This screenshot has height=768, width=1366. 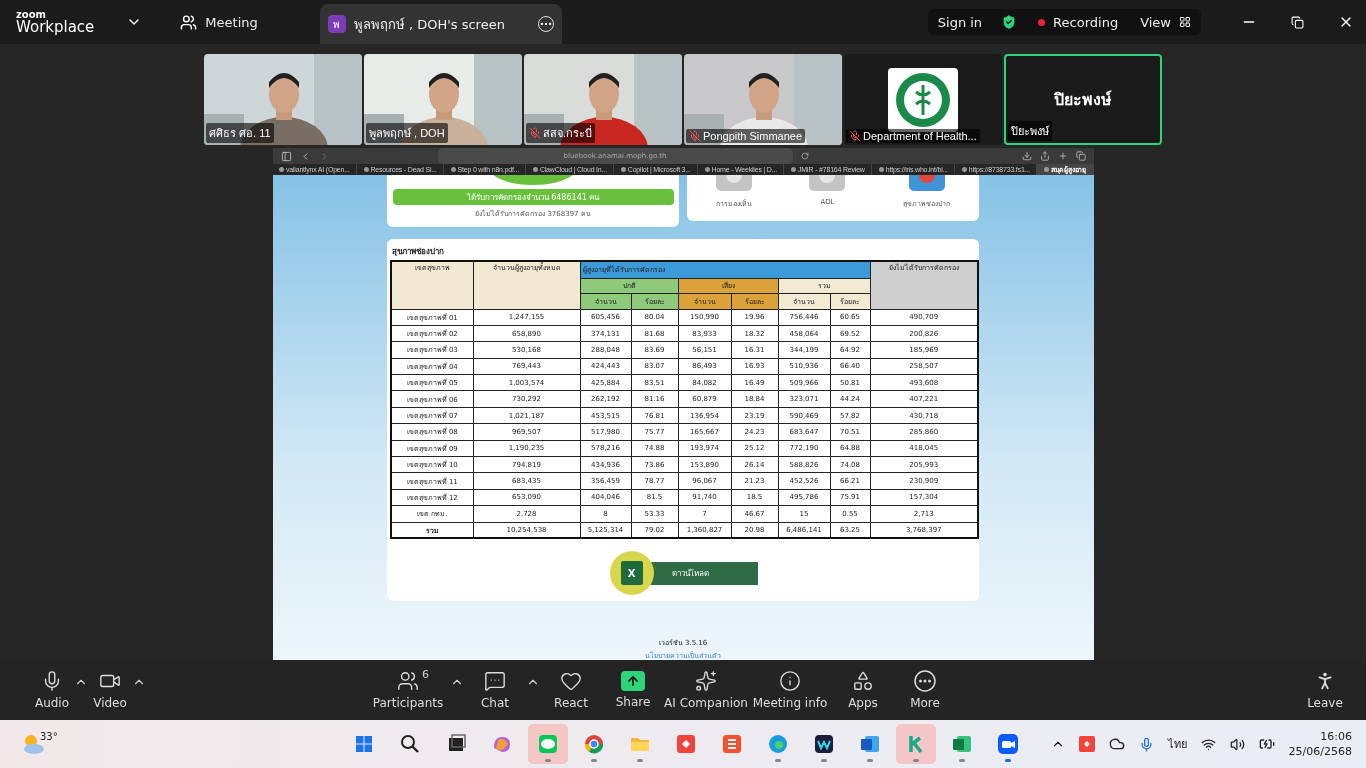 I want to click on tabs-icon, so click(x=1080, y=156).